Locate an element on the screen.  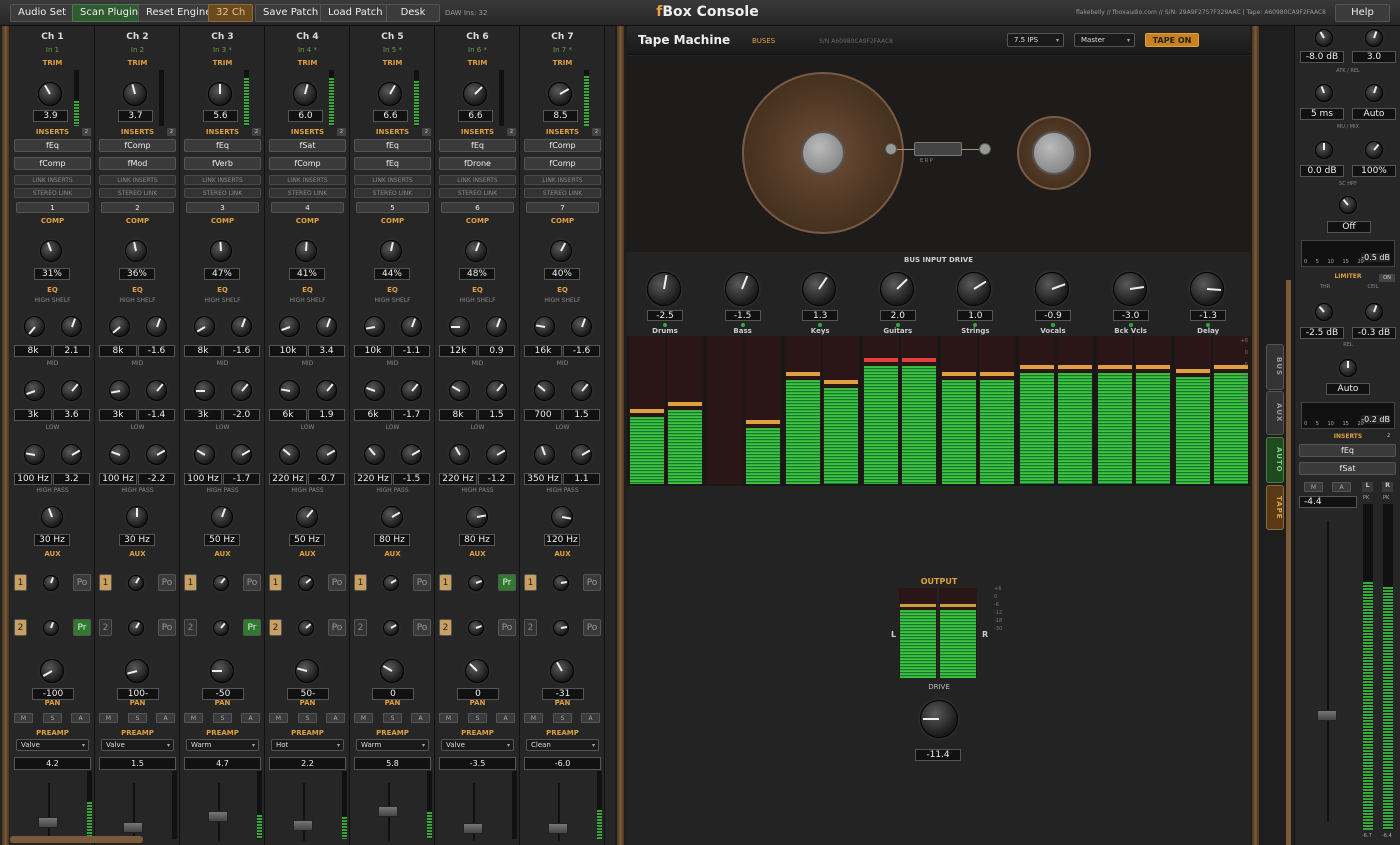
tab-tape: TAPE is located at coordinates (1275, 507).